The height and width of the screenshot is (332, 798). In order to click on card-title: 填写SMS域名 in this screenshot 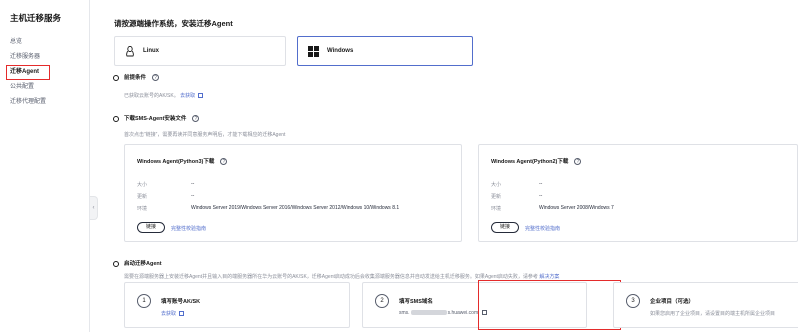, I will do `click(416, 302)`.